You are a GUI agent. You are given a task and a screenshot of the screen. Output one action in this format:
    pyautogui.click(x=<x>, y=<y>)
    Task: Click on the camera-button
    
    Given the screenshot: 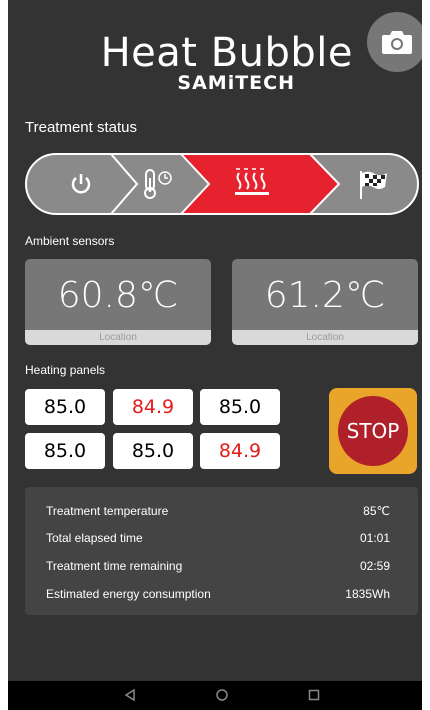 What is the action you would take?
    pyautogui.click(x=394, y=42)
    